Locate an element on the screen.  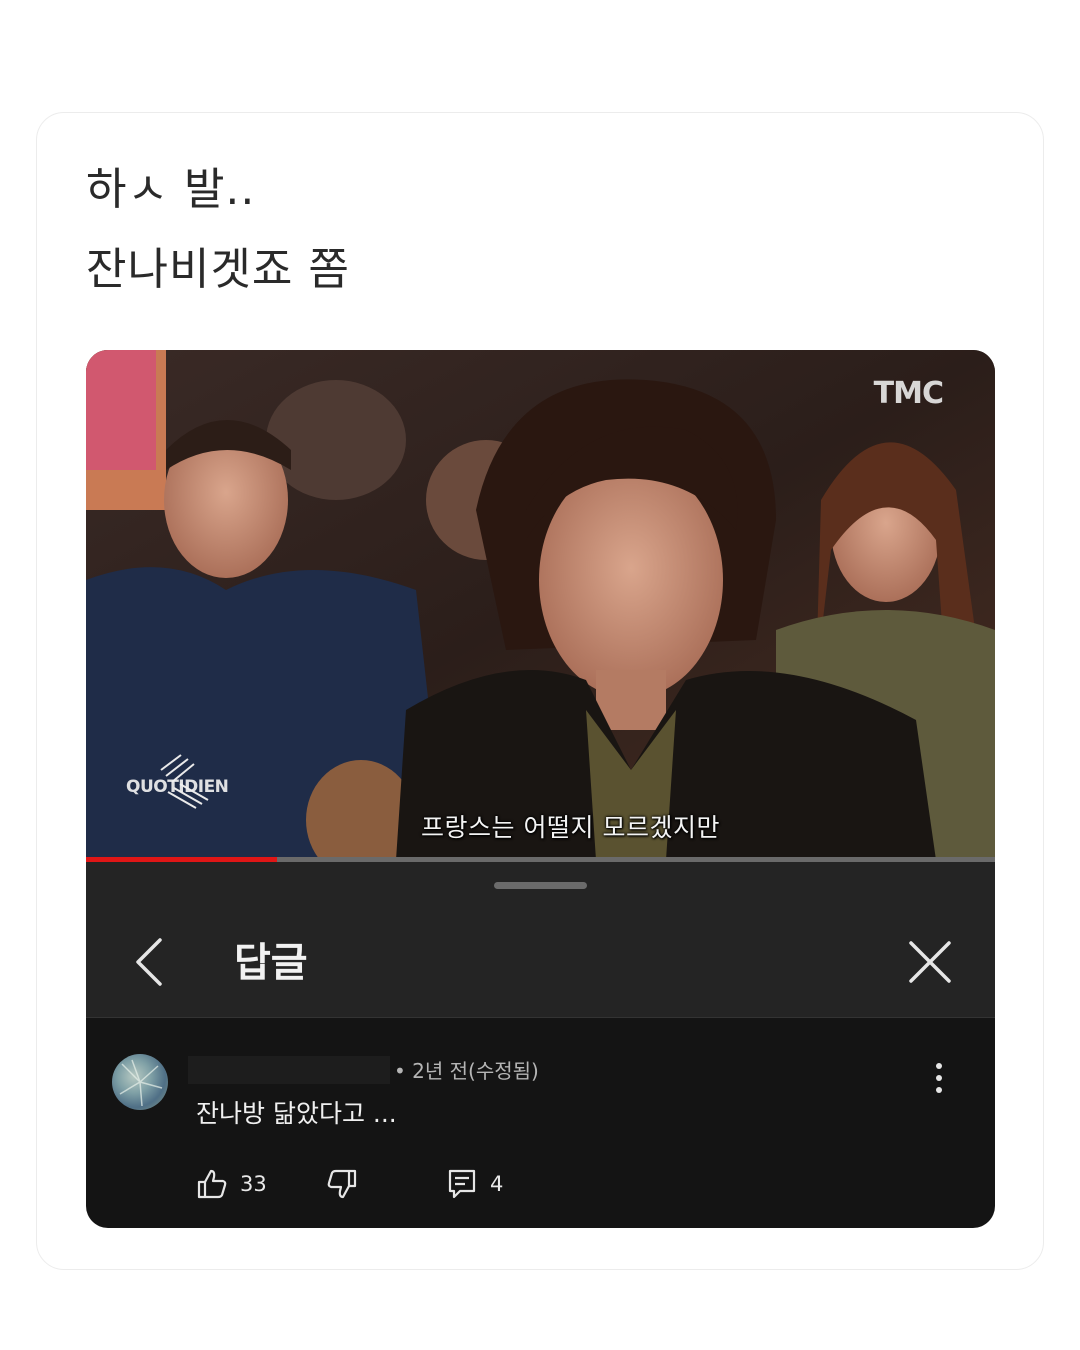
comment-item: • 2년 전(수정됨) 잔나방 닮았다고 ... 33 4 is located at coordinates (540, 1123).